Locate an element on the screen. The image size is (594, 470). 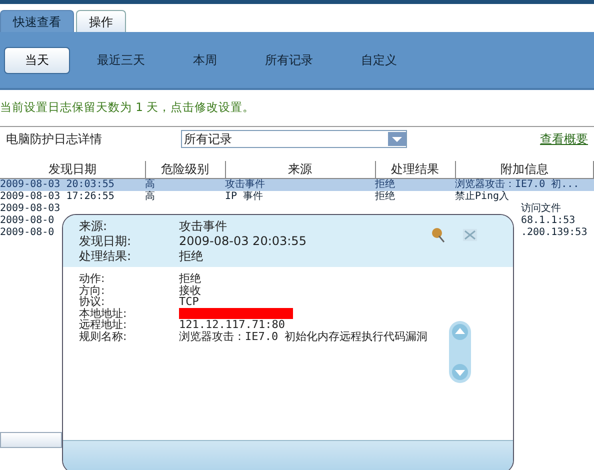
notice-text: 当前设置日志保留天数为 1 天，点击修改设置。 is located at coordinates (297, 104).